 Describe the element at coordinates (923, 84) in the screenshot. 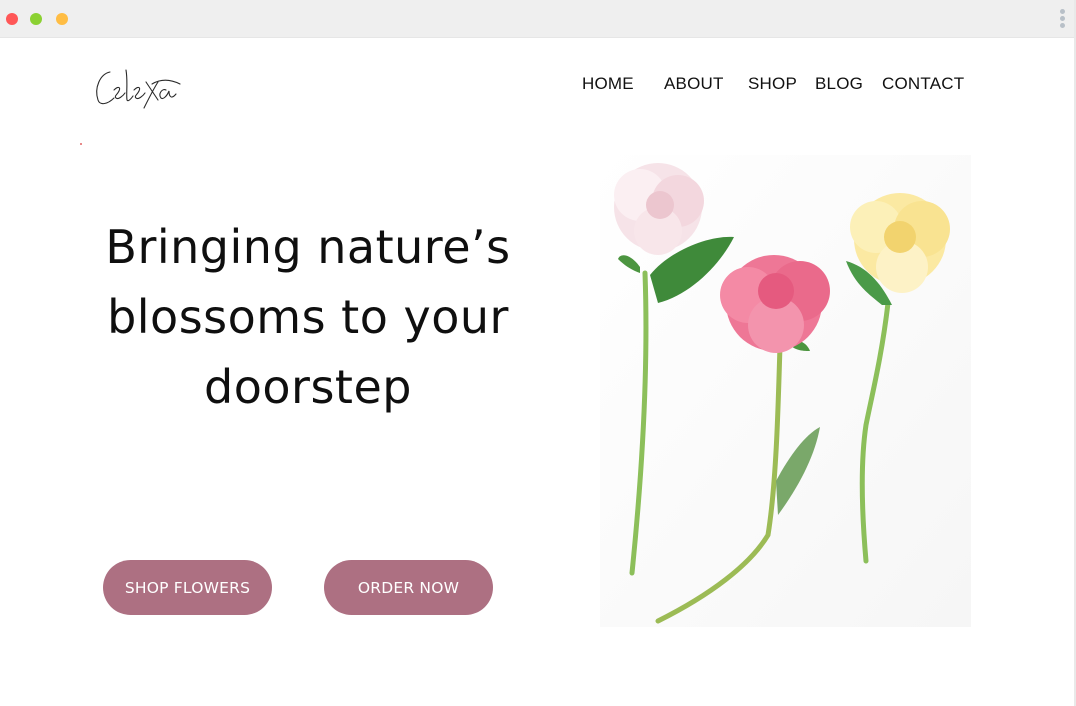

I see `nav-contact: CONTACT` at that location.